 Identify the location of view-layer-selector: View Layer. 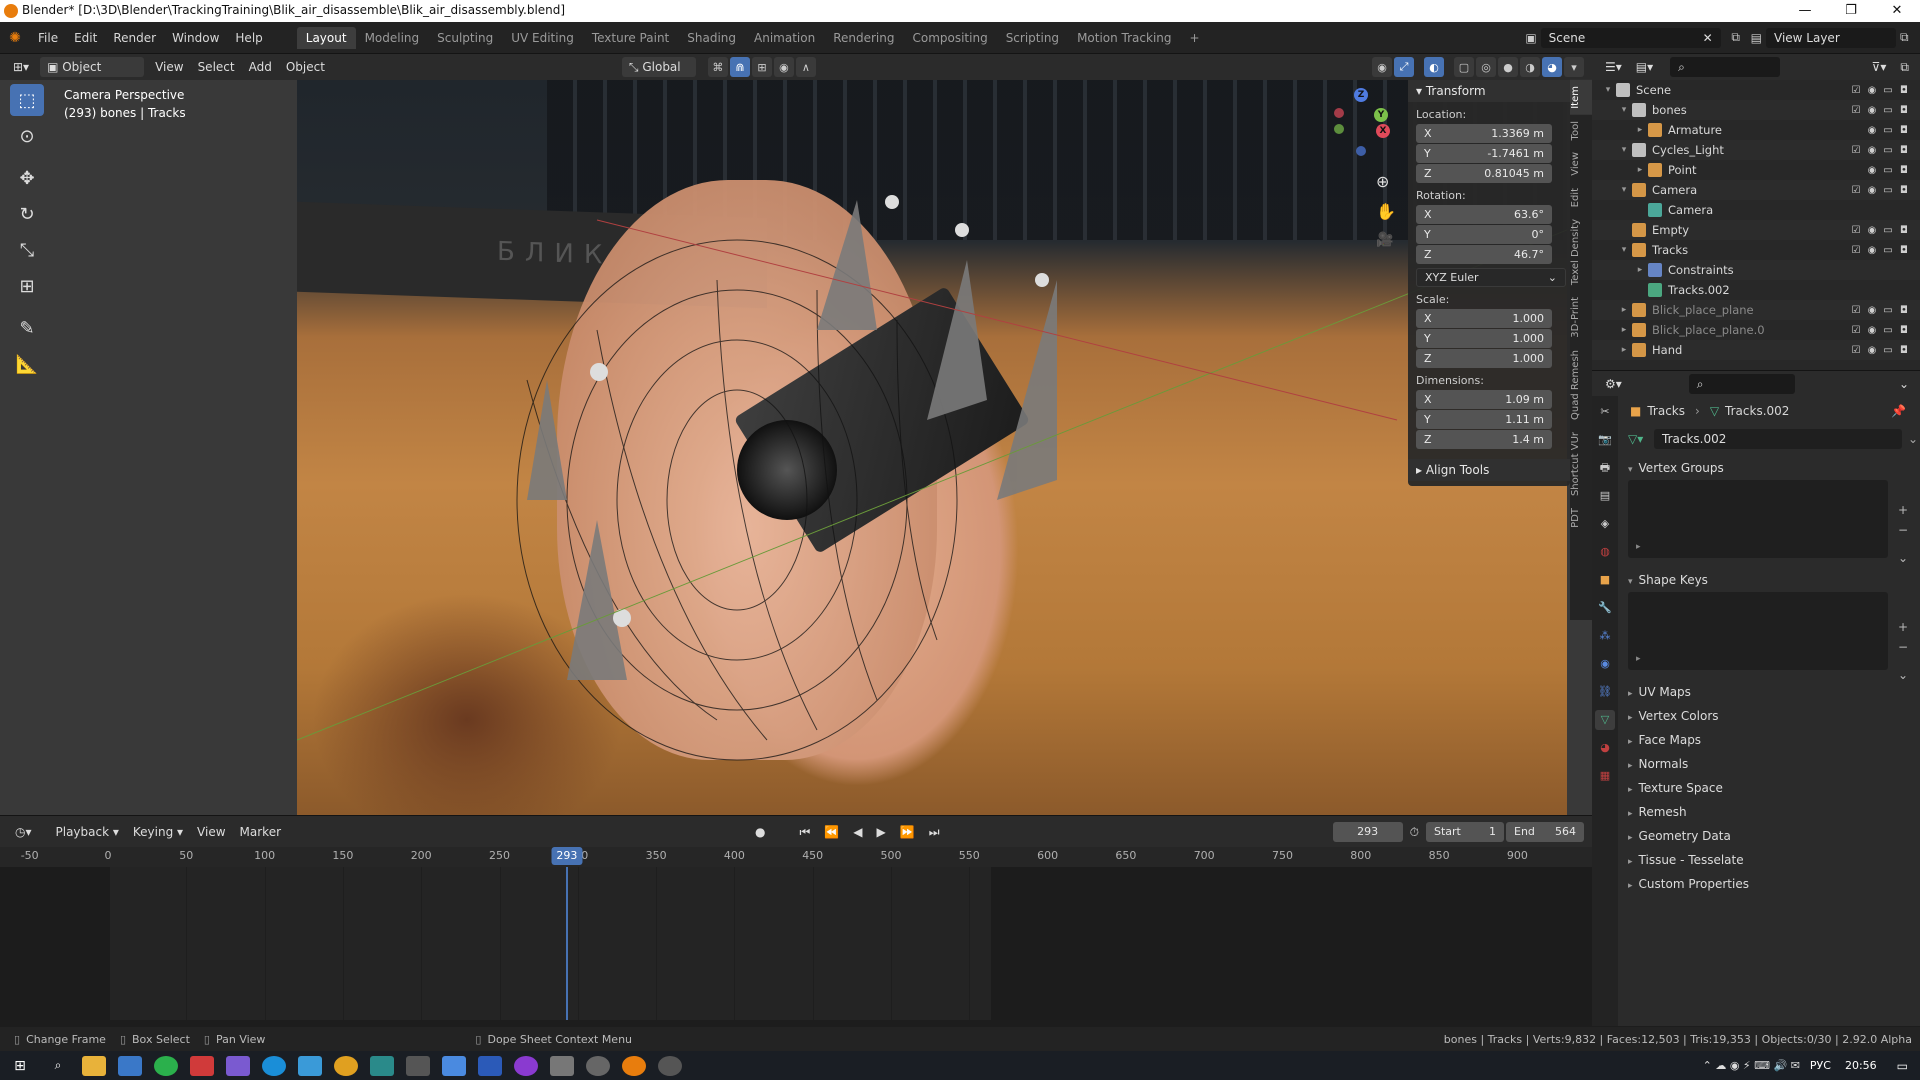
(1831, 37).